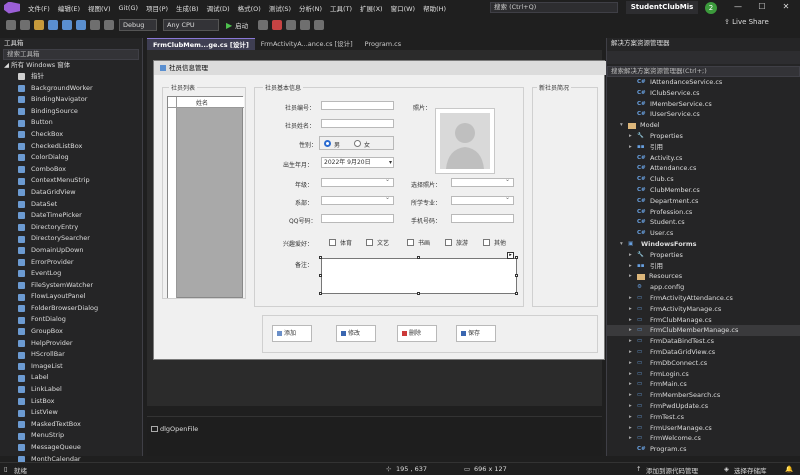  I want to click on hobby-other-checkbox: 其他, so click(494, 242).